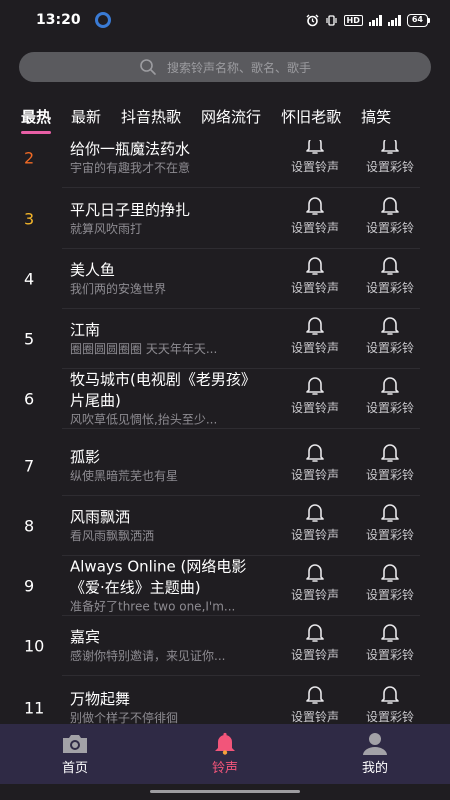 This screenshot has height=800, width=450. I want to click on song-lyric: 就算风吹雨打, so click(106, 229).